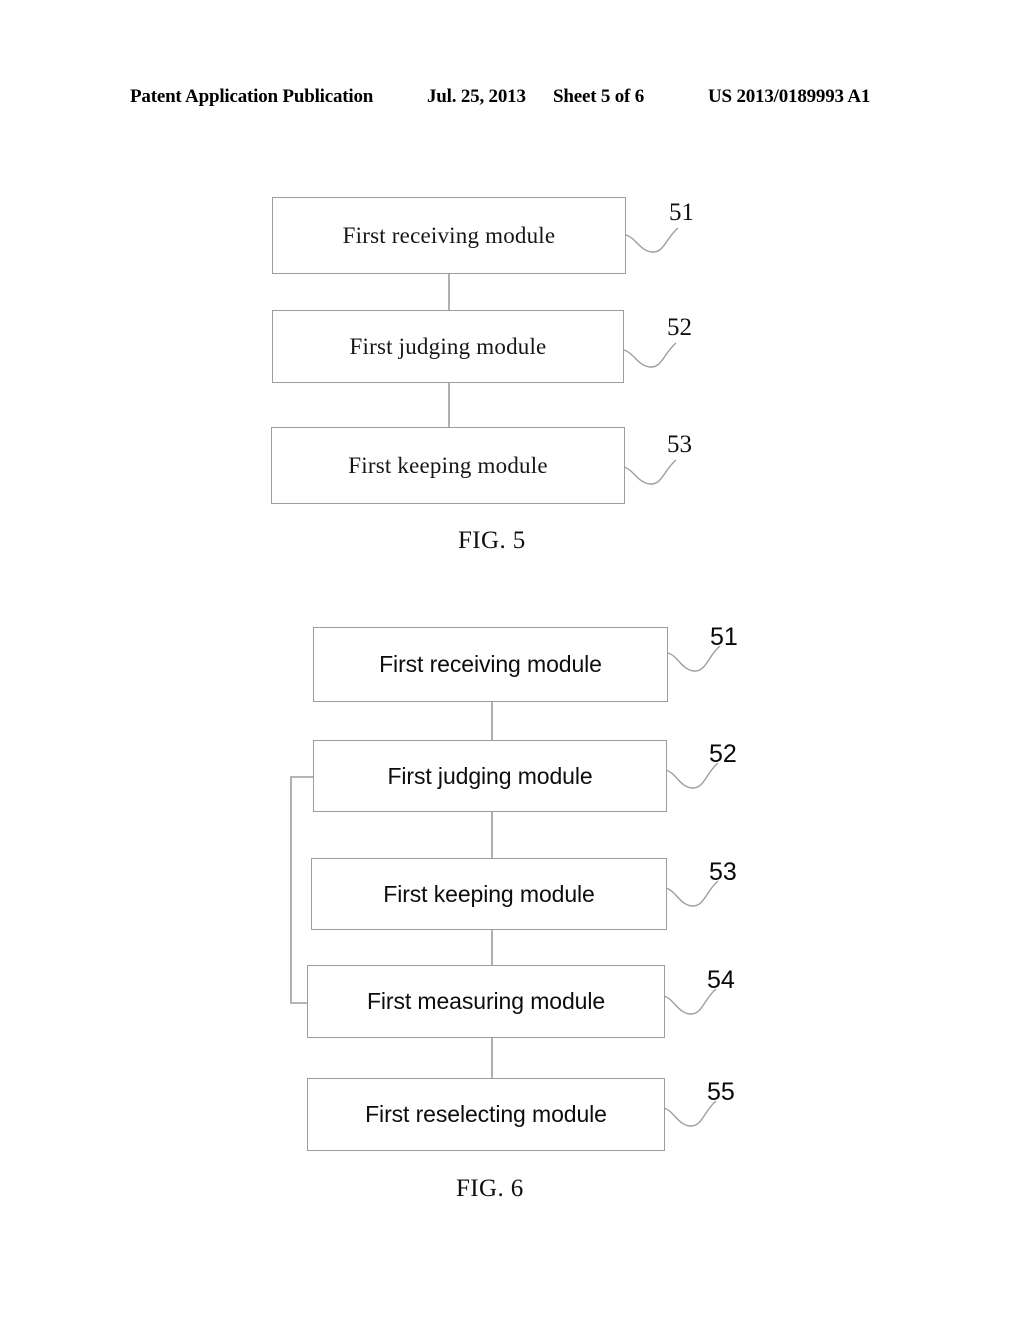 The width and height of the screenshot is (1024, 1320). I want to click on header-date-label: Jul. 25, 2013, so click(476, 96).